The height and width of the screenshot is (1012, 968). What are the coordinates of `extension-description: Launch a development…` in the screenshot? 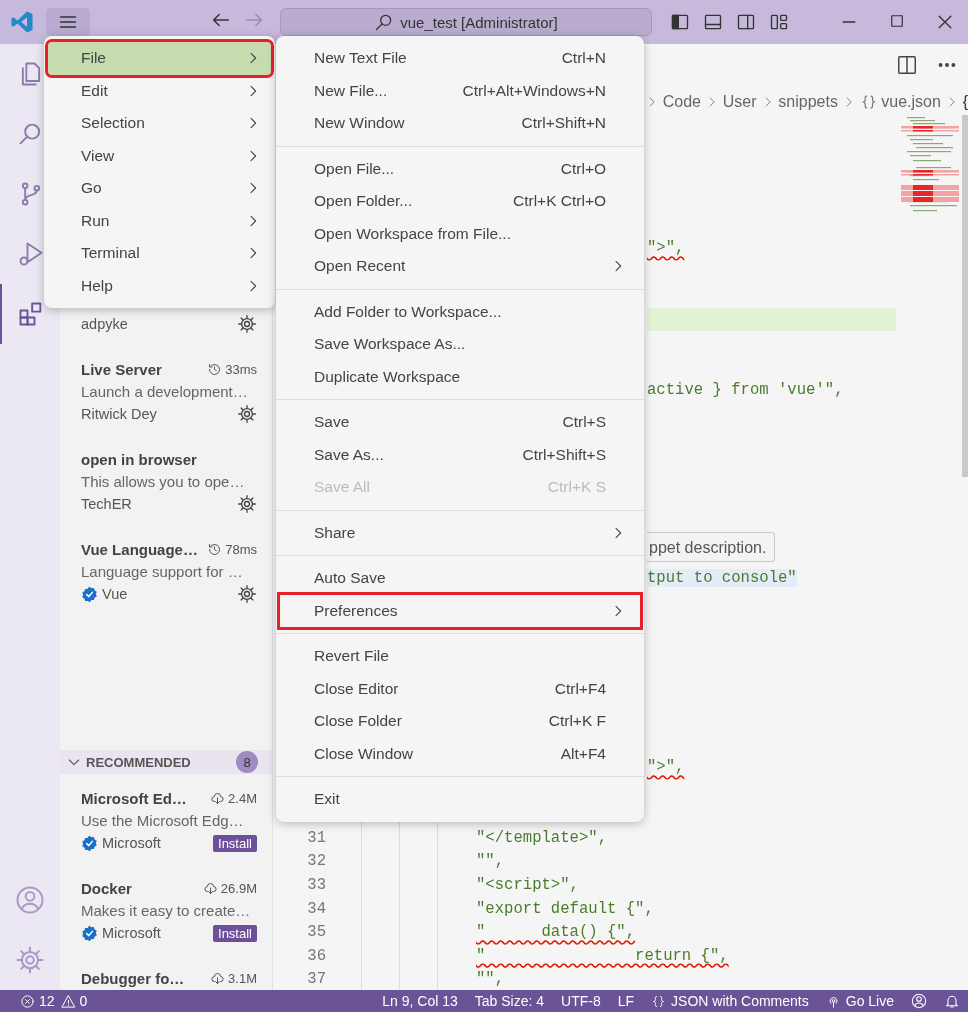 It's located at (164, 391).